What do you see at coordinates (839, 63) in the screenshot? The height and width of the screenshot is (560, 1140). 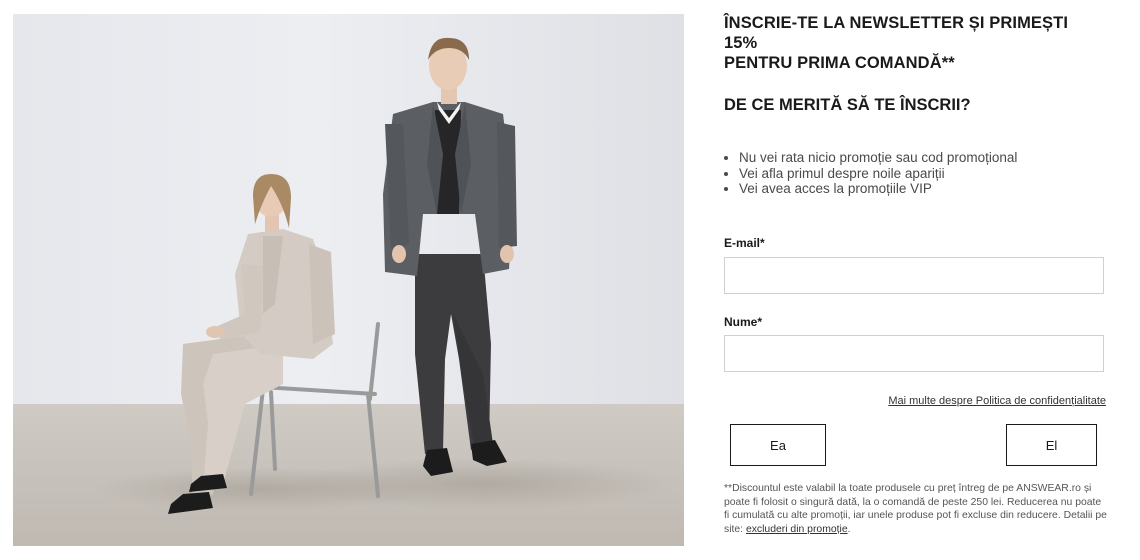 I see `headline-line-3: pentru prima comandă**` at bounding box center [839, 63].